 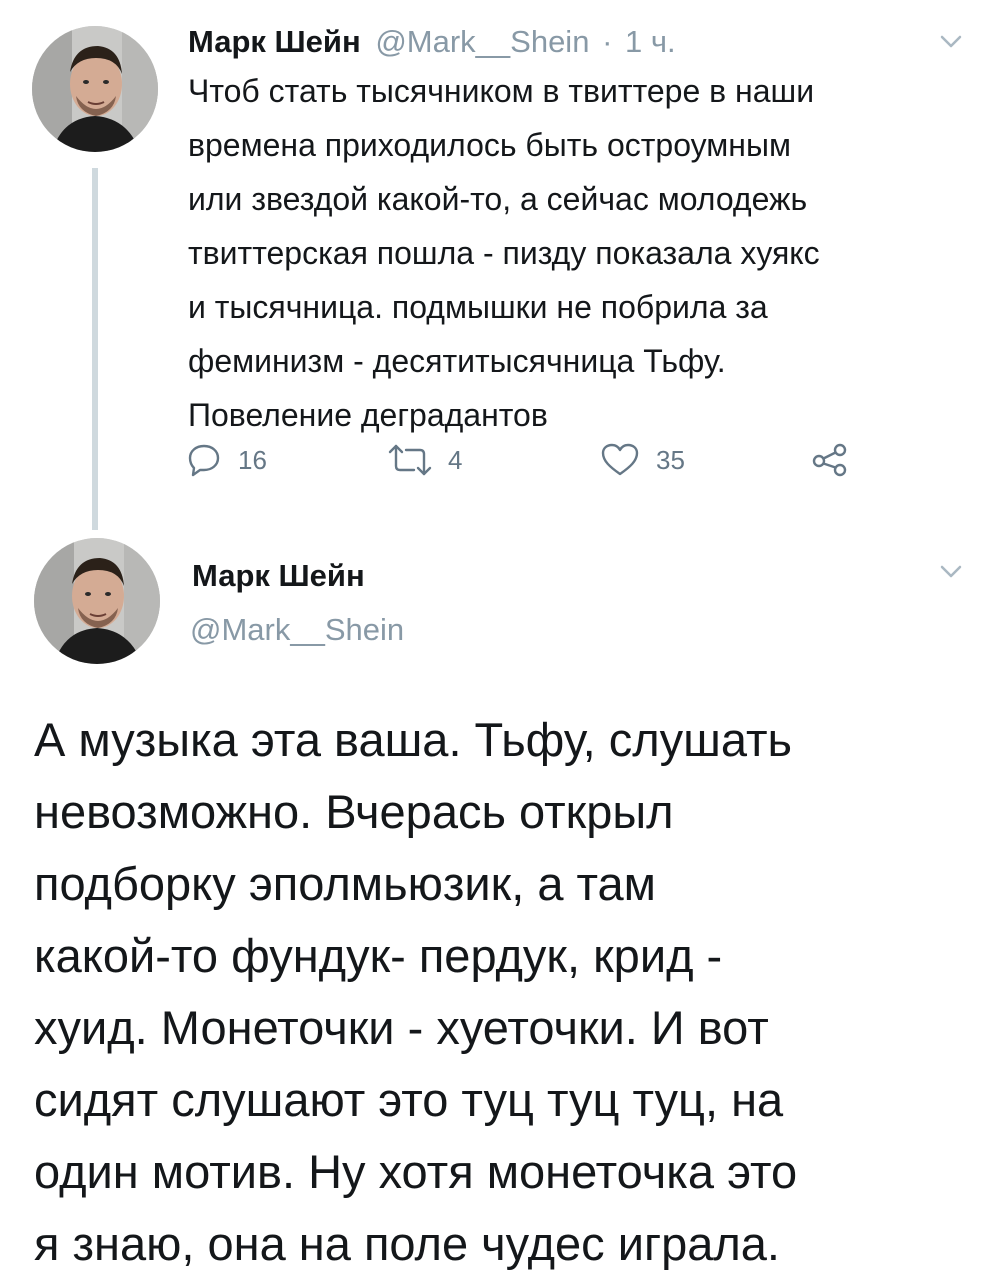 What do you see at coordinates (457, 361) in the screenshot?
I see `tweet-text-line: феминизм - десятитысячница Тьфу.` at bounding box center [457, 361].